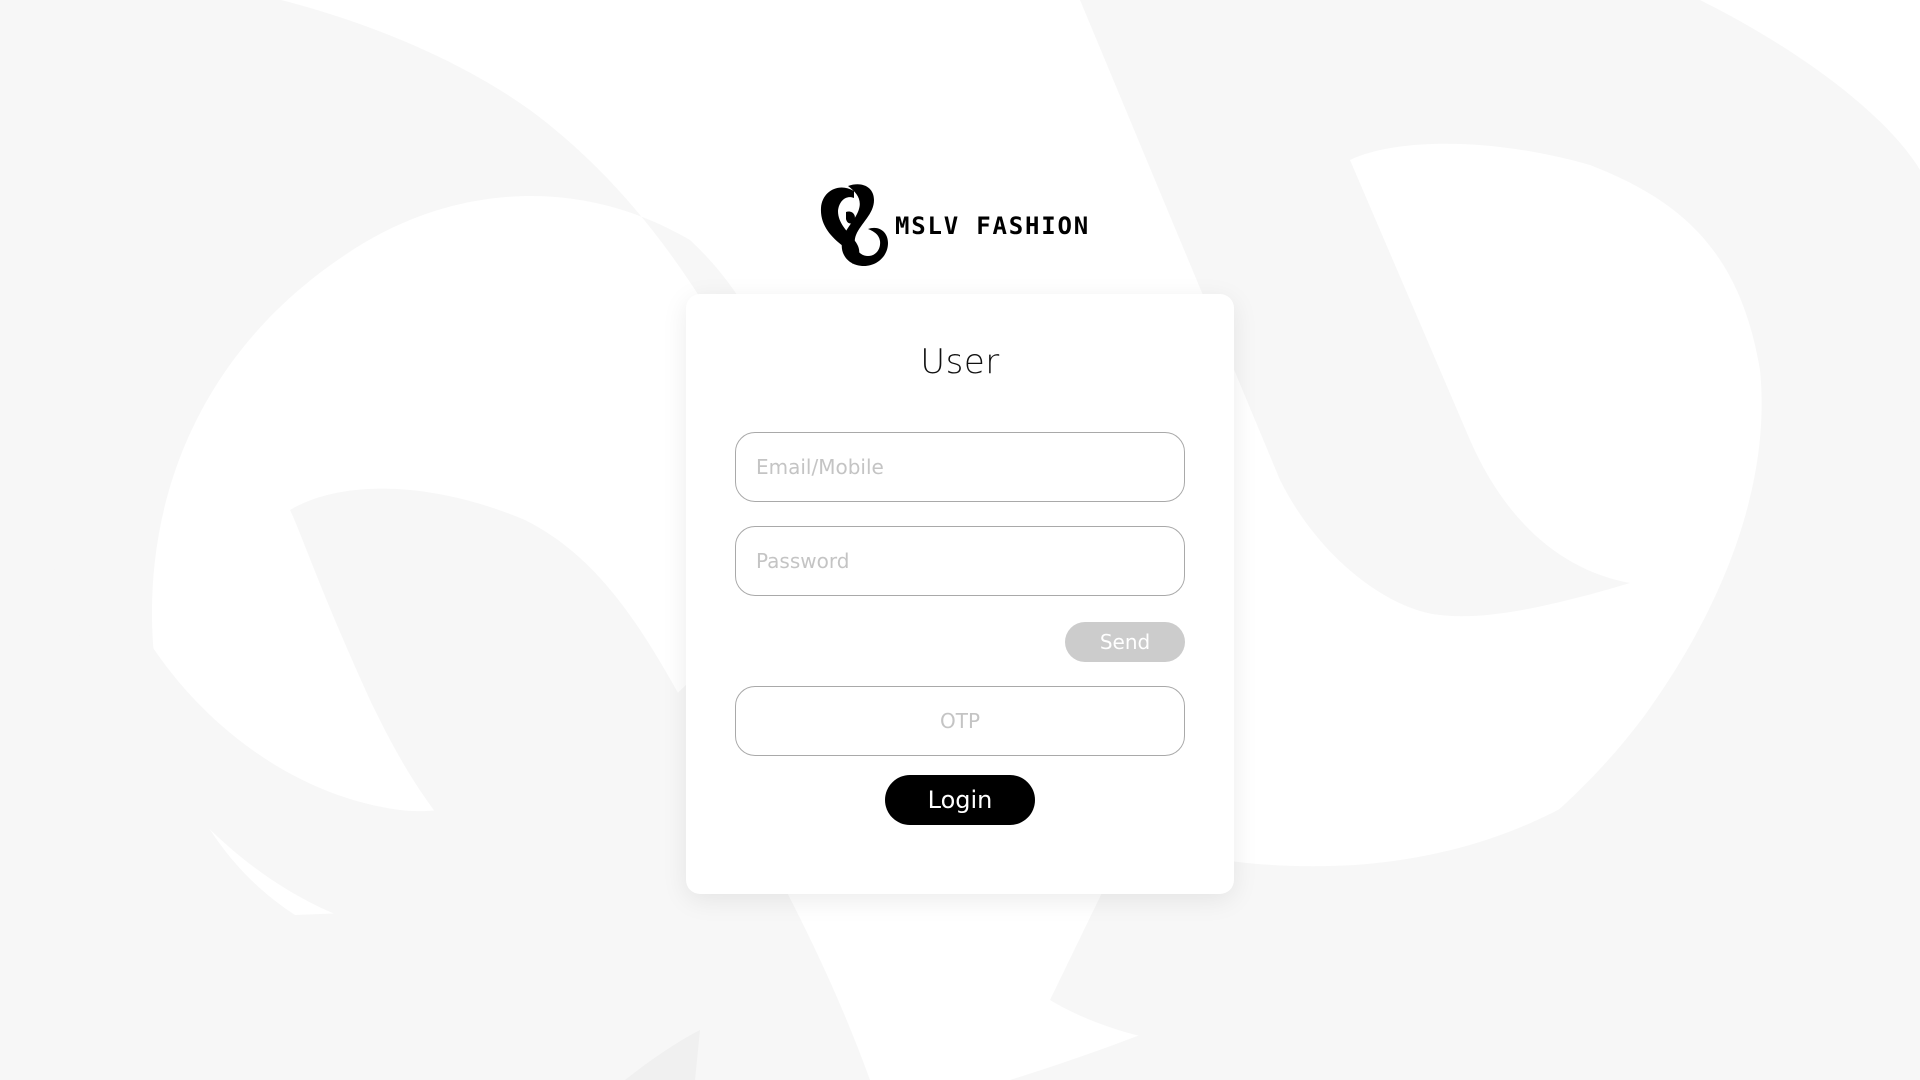 Image resolution: width=1920 pixels, height=1080 pixels. Describe the element at coordinates (960, 467) in the screenshot. I see `email-mobile-input` at that location.